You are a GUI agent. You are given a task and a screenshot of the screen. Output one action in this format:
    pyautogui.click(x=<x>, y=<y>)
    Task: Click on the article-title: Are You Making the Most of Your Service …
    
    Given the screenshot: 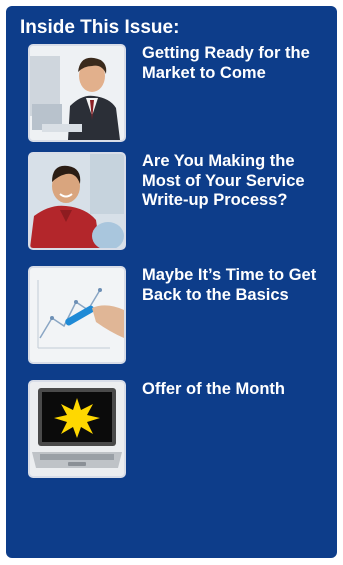 What is the action you would take?
    pyautogui.click(x=239, y=181)
    